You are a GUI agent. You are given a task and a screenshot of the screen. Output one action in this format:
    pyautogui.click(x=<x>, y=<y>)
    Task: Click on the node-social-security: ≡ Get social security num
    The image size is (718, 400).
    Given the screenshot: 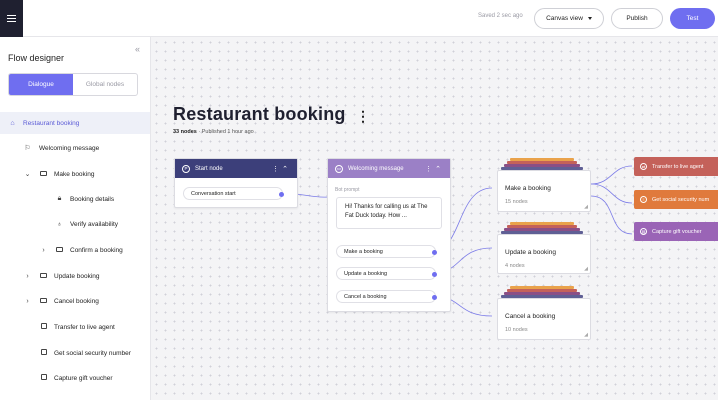 What is the action you would take?
    pyautogui.click(x=676, y=199)
    